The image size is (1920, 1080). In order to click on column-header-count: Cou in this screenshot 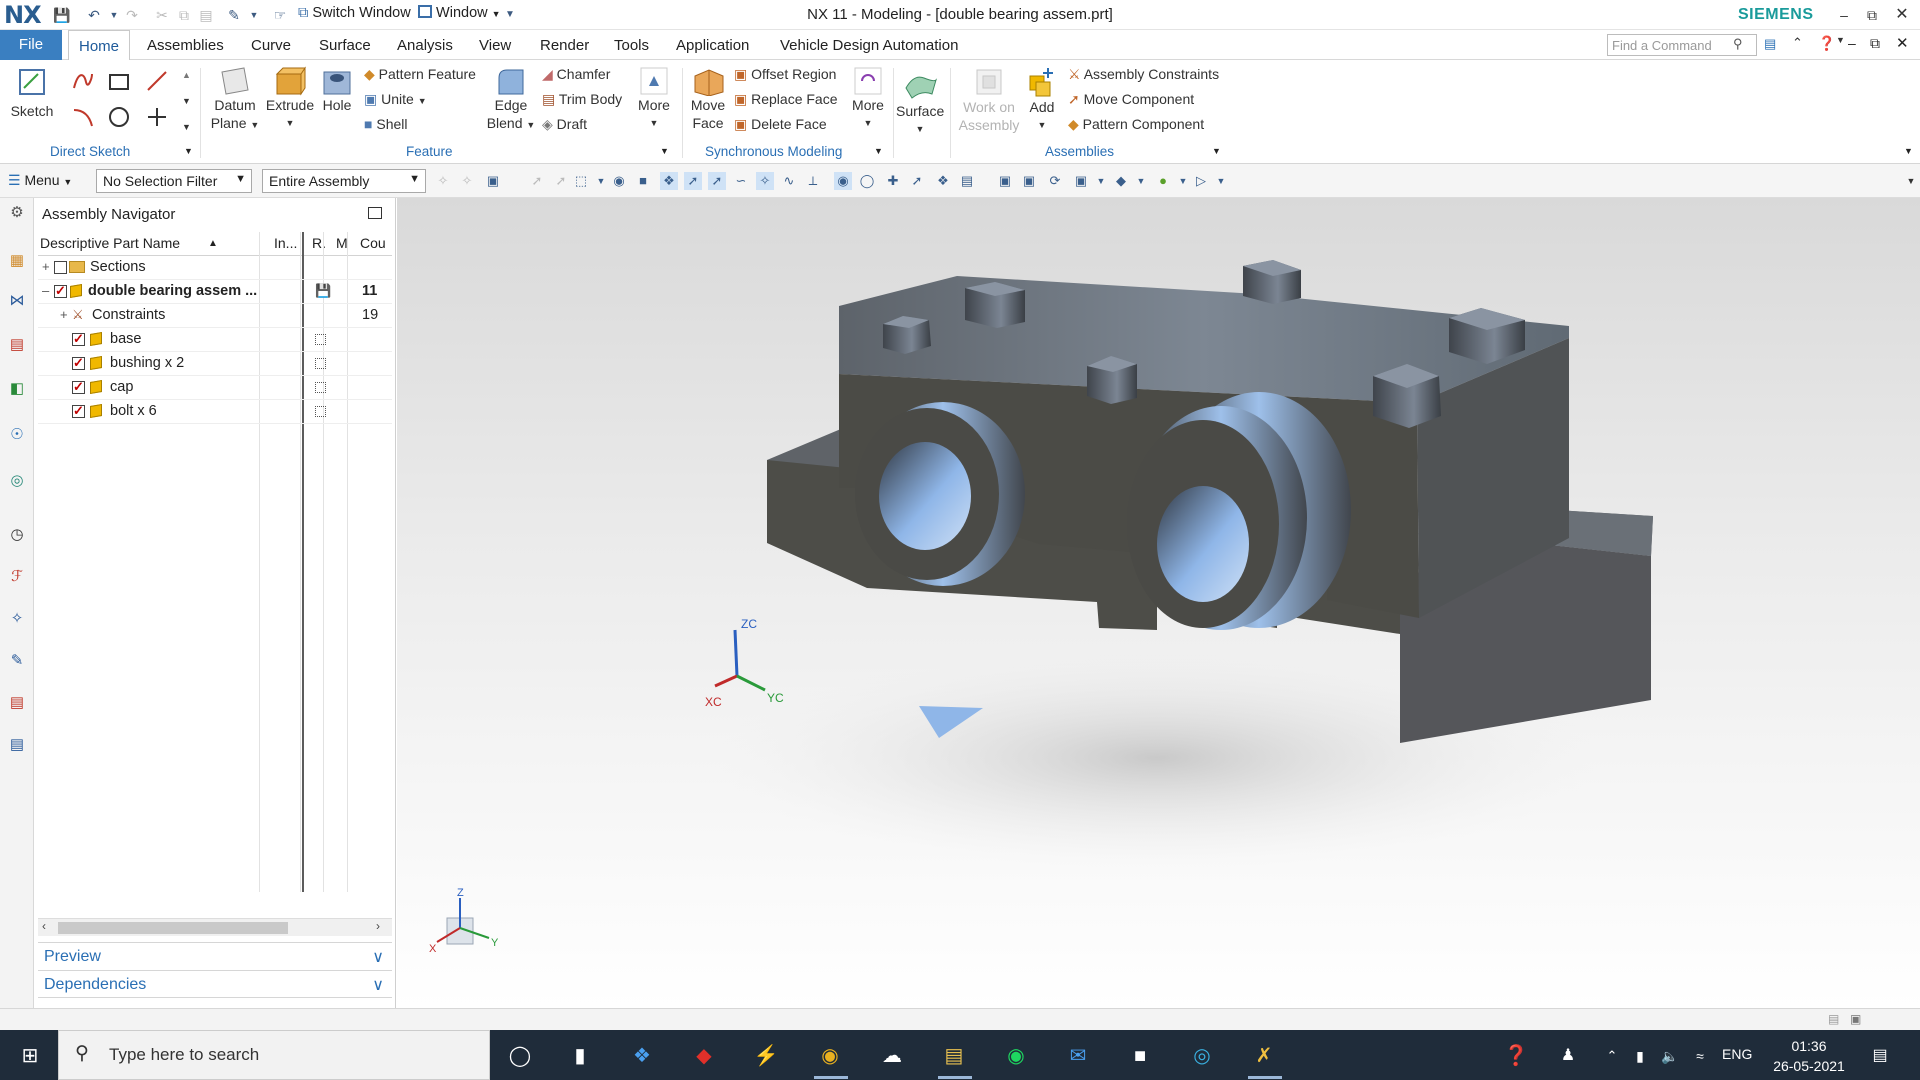, I will do `click(373, 243)`.